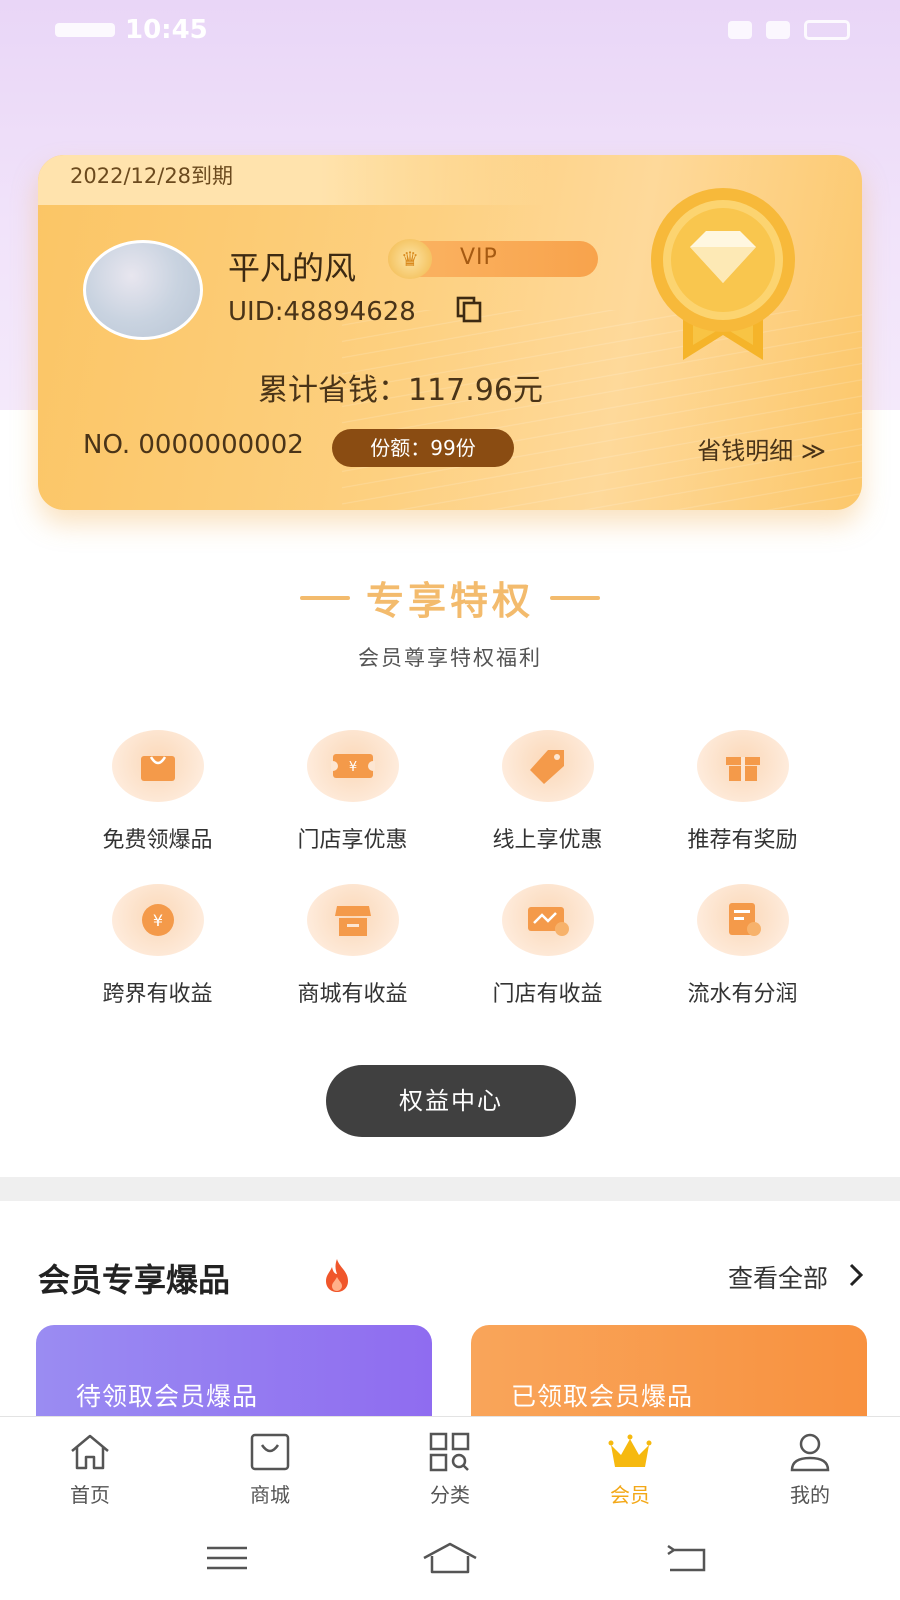 This screenshot has width=900, height=1600. What do you see at coordinates (352, 994) in the screenshot?
I see `privilege-label: 商城有收益` at bounding box center [352, 994].